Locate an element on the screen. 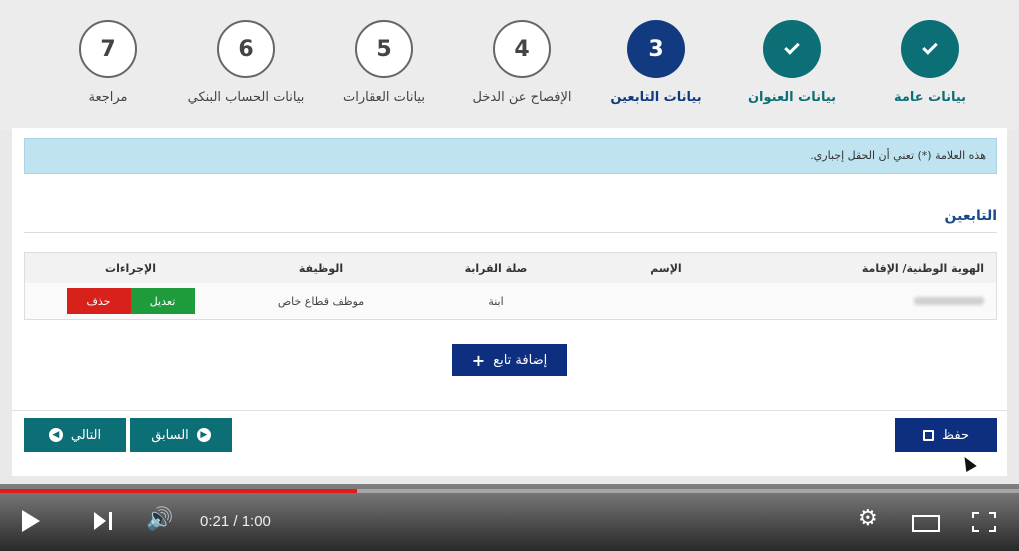 Image resolution: width=1019 pixels, height=551 pixels. step-6-label: بيانات الحساب البنكي is located at coordinates (246, 97).